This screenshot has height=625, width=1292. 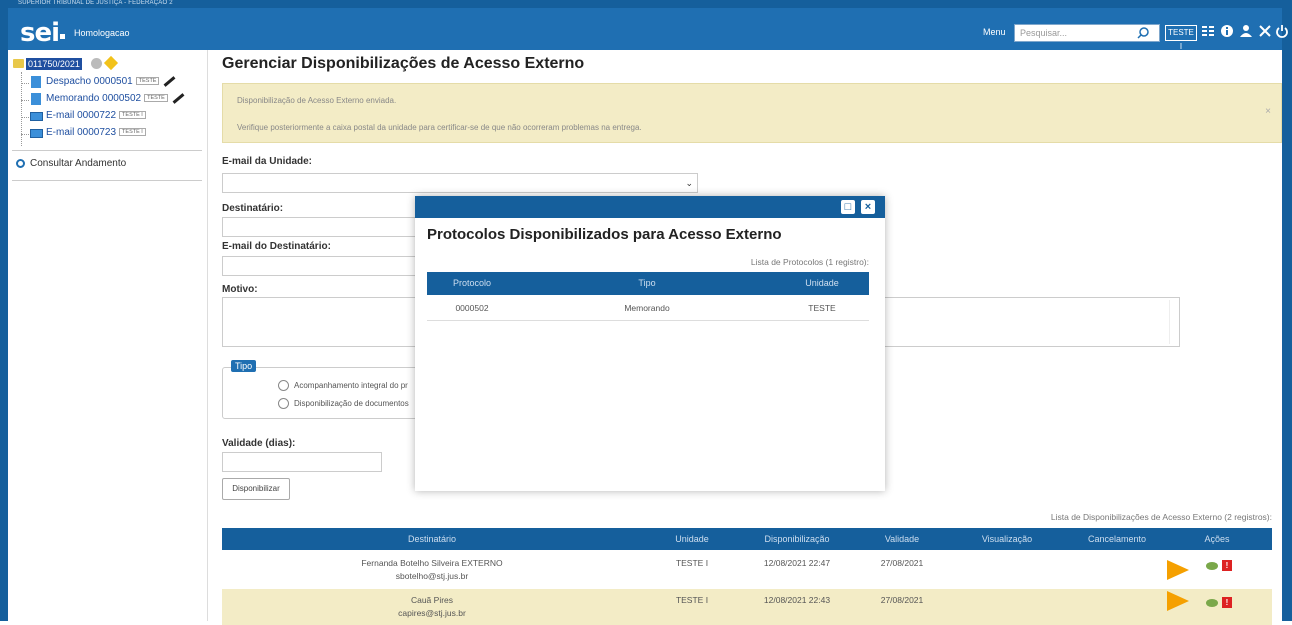 I want to click on row-available: 12/08/2021 22:47, so click(x=797, y=563).